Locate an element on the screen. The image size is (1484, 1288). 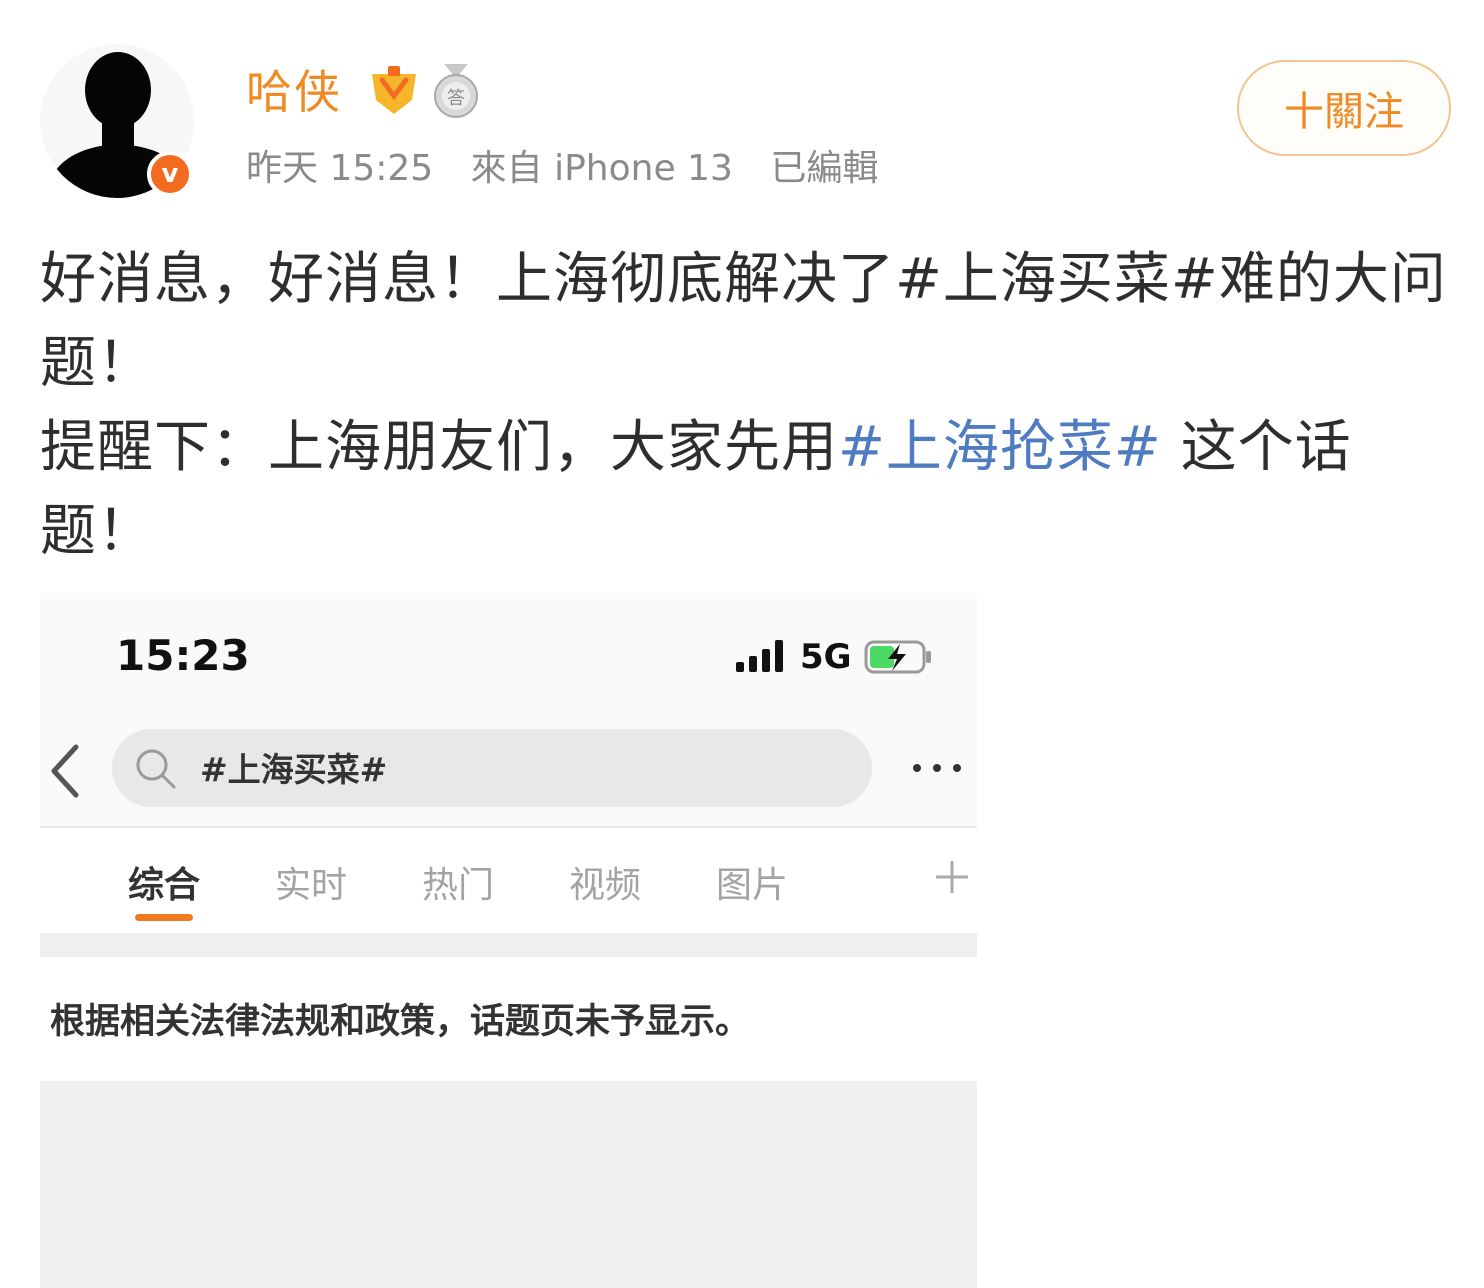
censorship-notice: 根据相关法律法规和政策，话题页未予显示。 is located at coordinates (400, 1022).